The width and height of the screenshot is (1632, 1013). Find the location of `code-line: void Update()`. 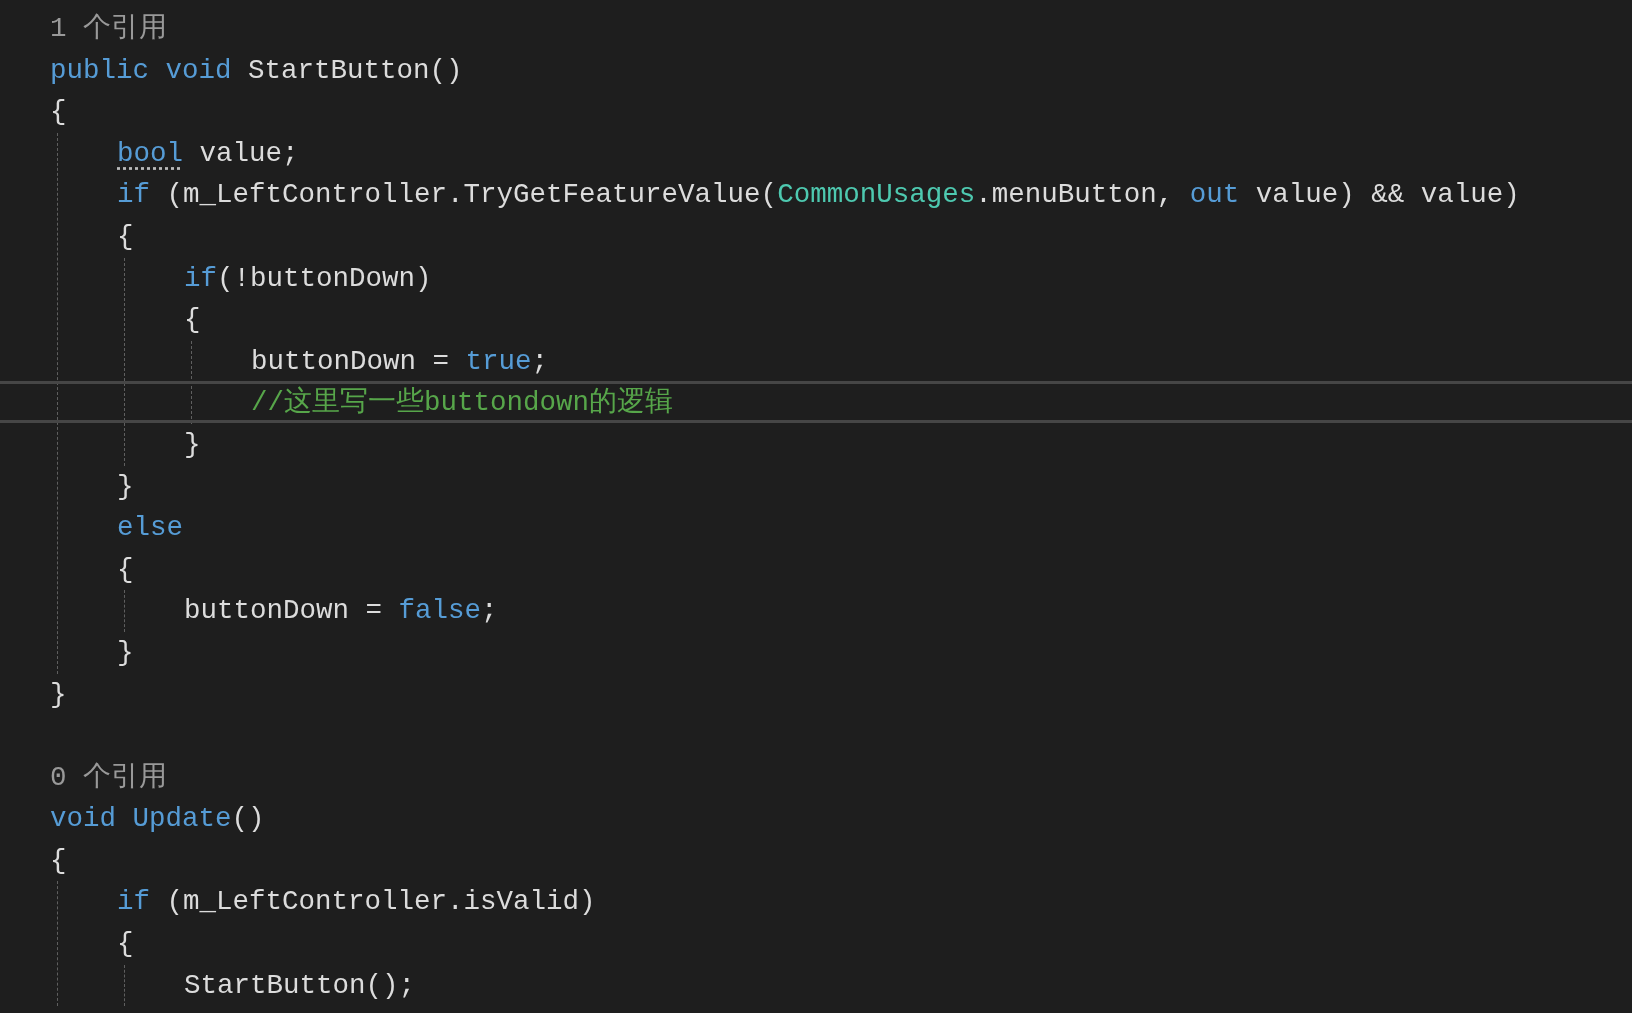

code-line: void Update() is located at coordinates (157, 819).